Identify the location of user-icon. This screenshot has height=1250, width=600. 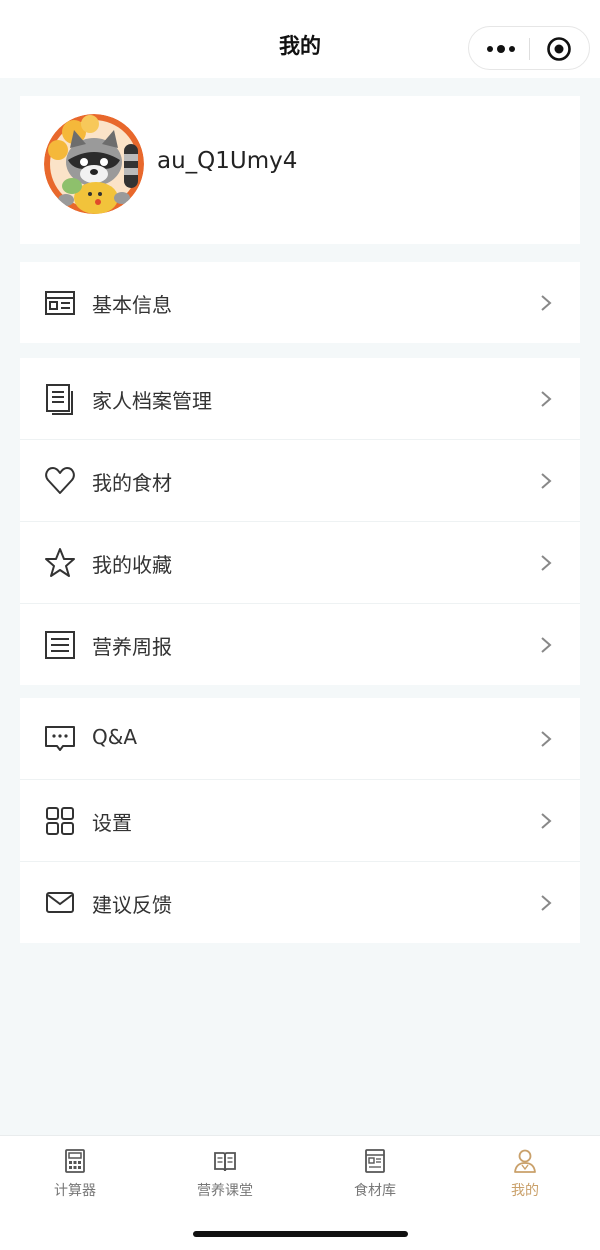
(525, 1161).